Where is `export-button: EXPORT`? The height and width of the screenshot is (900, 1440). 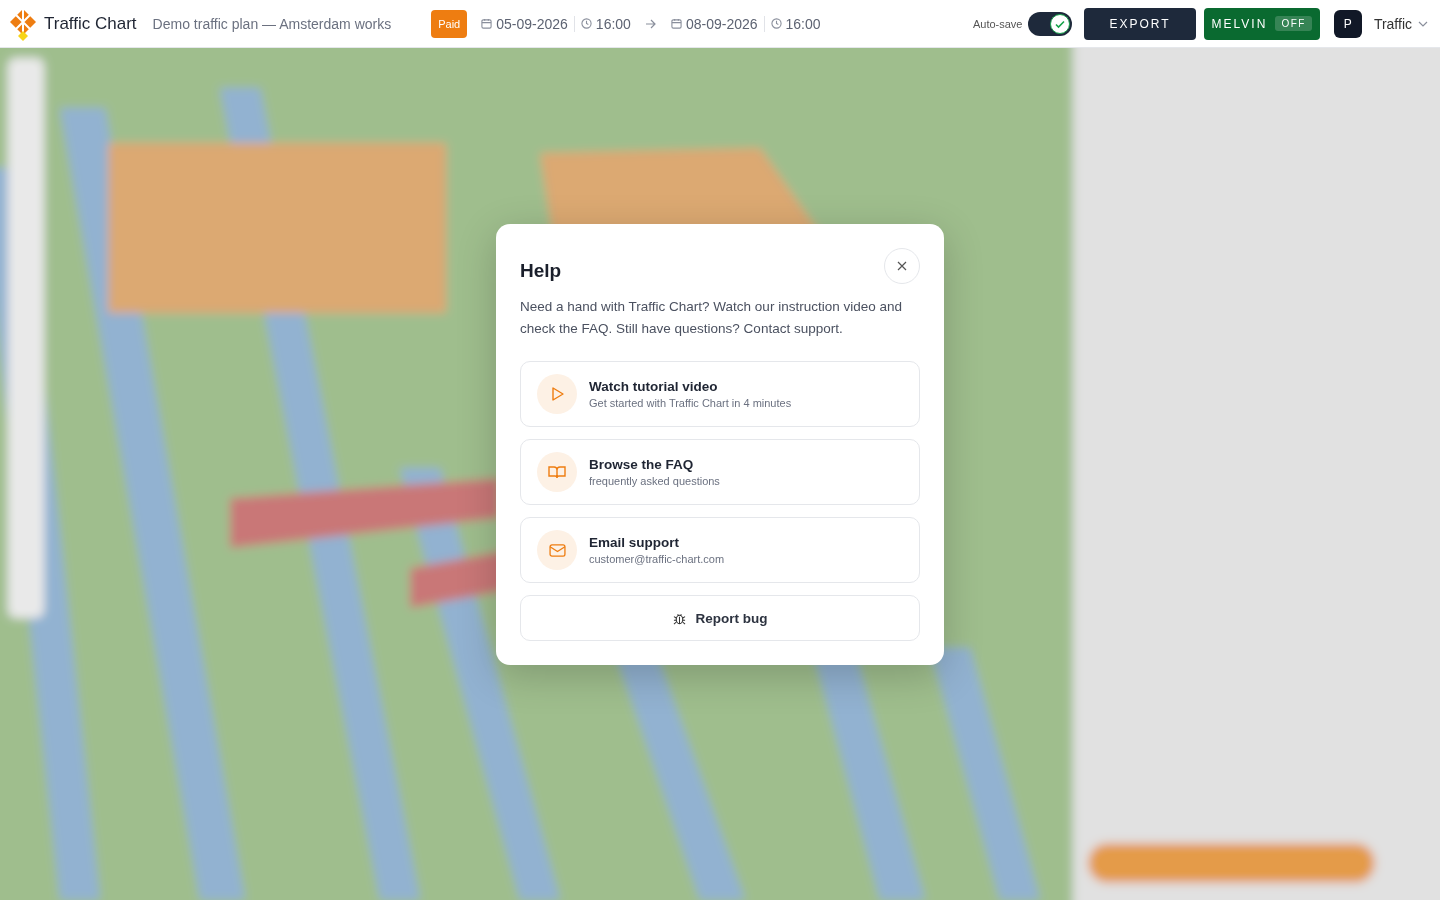
export-button: EXPORT is located at coordinates (1140, 23).